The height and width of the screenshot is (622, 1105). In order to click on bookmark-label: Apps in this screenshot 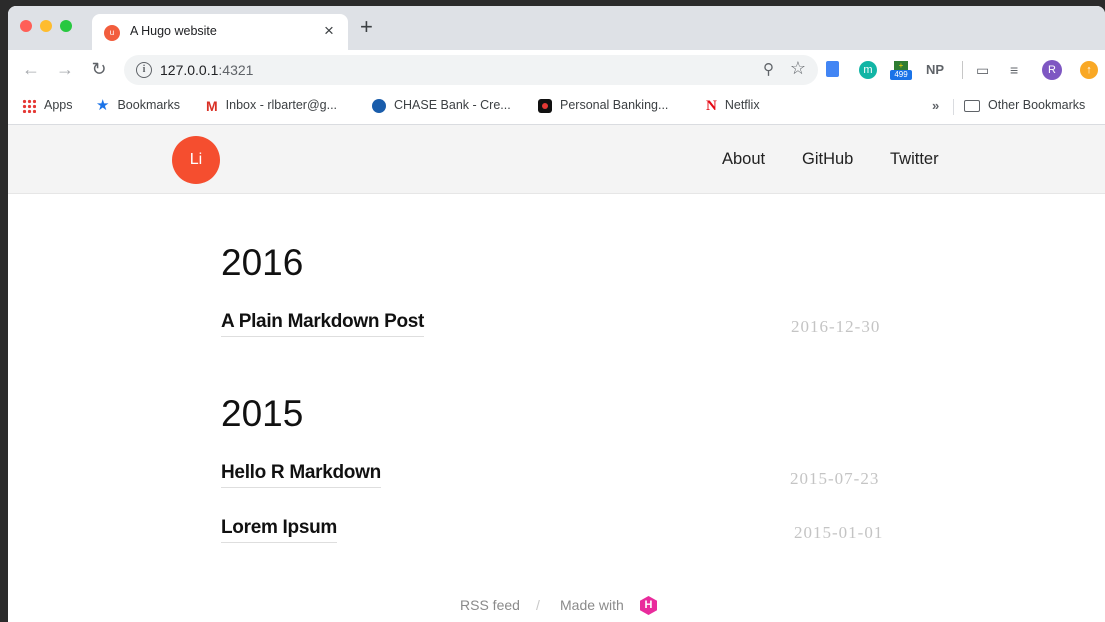, I will do `click(58, 105)`.